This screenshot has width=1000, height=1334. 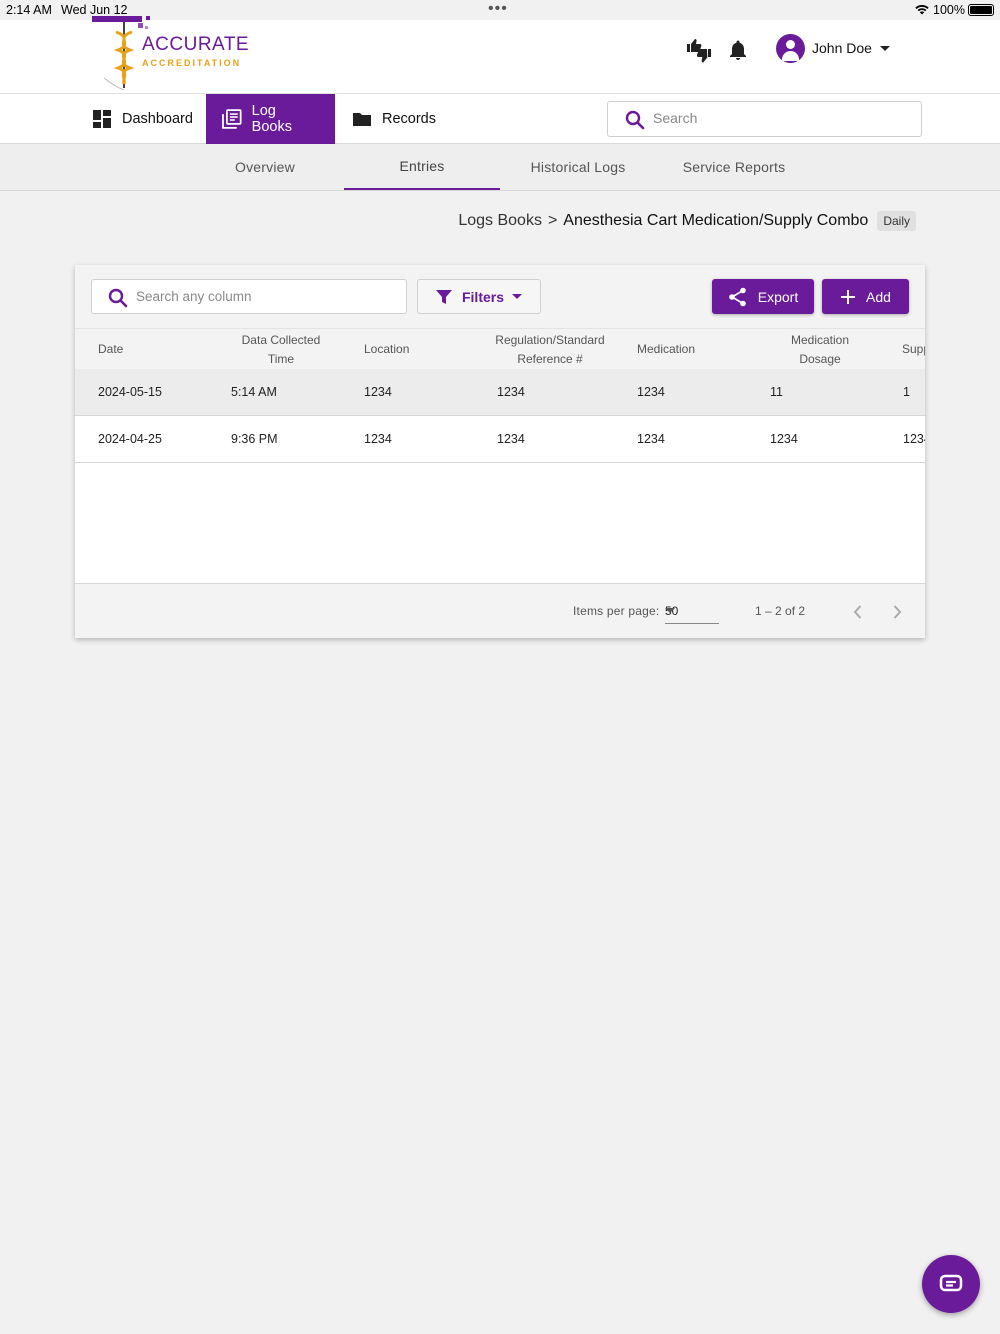 I want to click on next-page-icon, so click(x=897, y=612).